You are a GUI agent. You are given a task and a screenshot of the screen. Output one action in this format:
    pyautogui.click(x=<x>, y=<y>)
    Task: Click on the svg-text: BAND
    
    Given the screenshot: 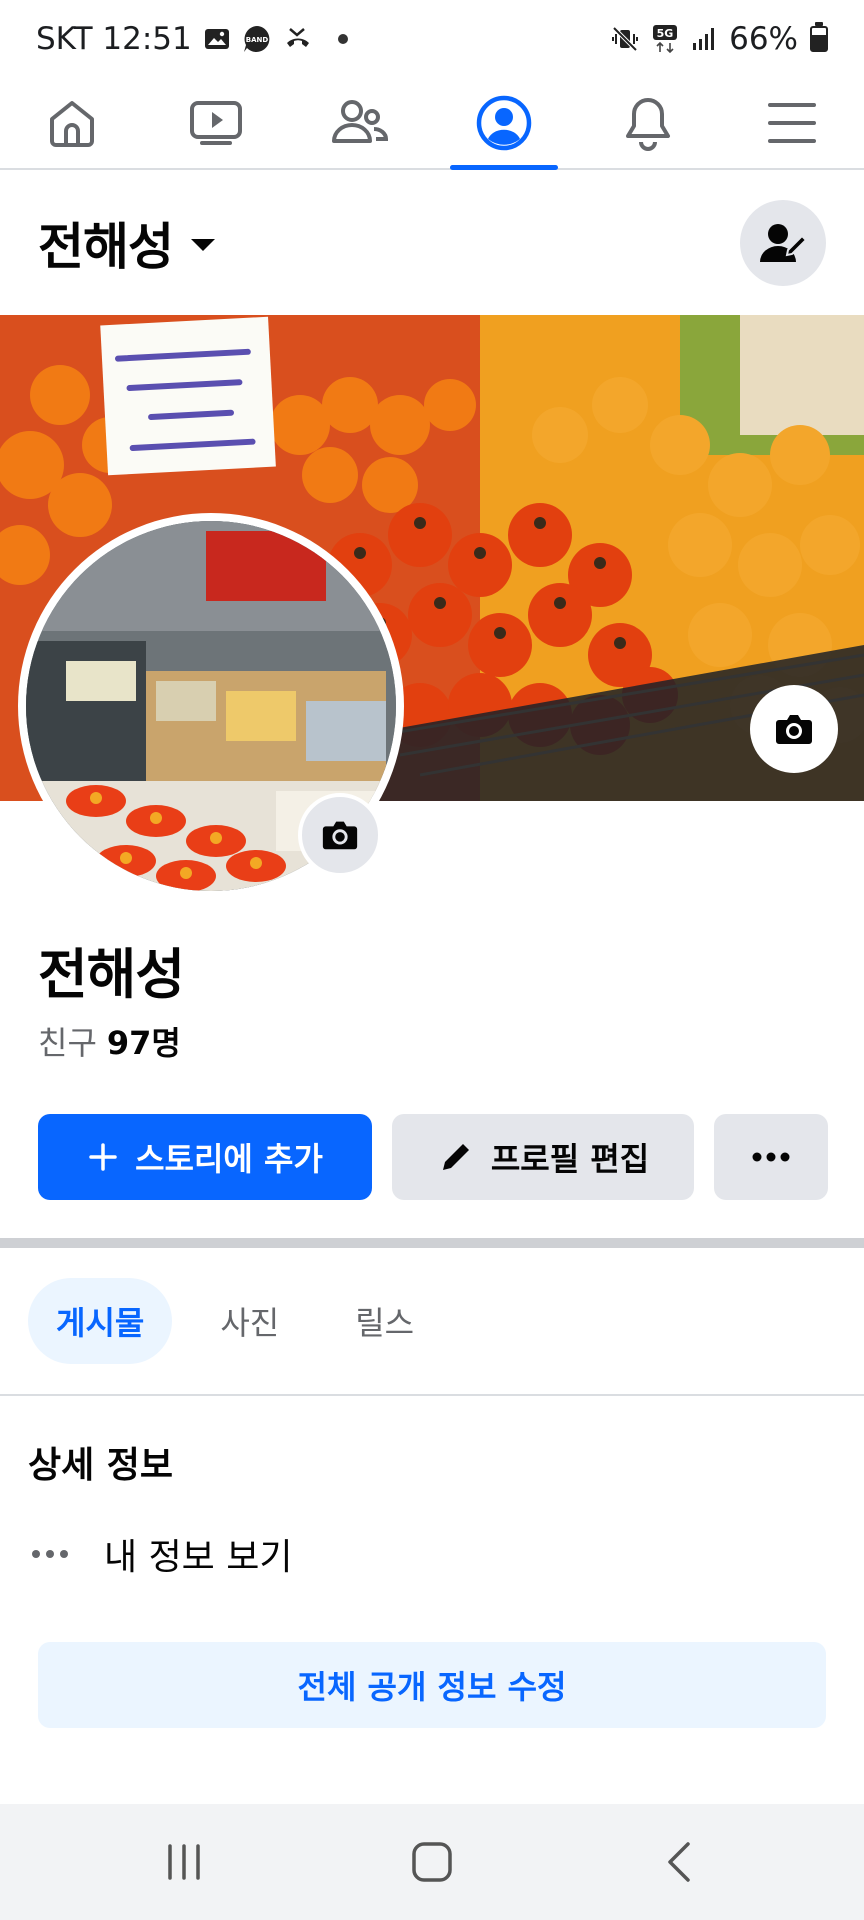 What is the action you would take?
    pyautogui.click(x=257, y=40)
    